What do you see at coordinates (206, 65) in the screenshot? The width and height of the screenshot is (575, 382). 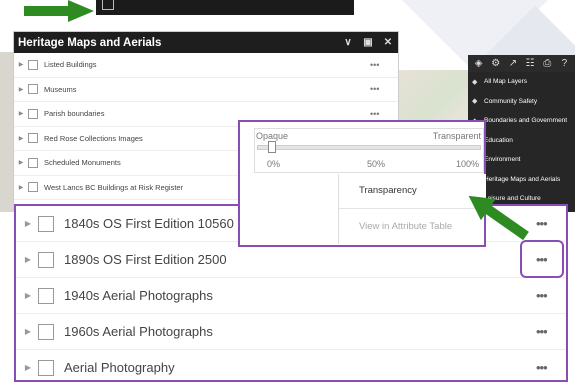 I see `layer-row: ▶ Listed Buildings •••` at bounding box center [206, 65].